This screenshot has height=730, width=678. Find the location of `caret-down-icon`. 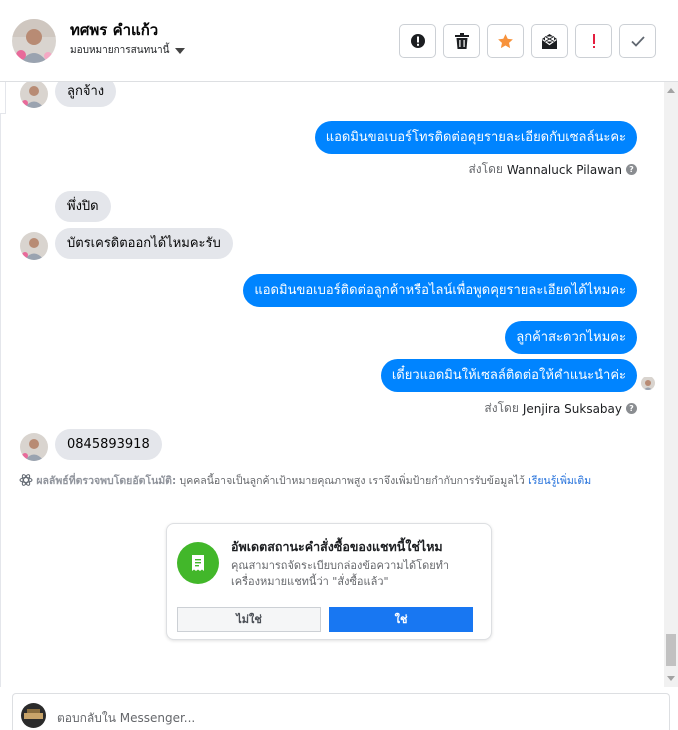

caret-down-icon is located at coordinates (180, 50).